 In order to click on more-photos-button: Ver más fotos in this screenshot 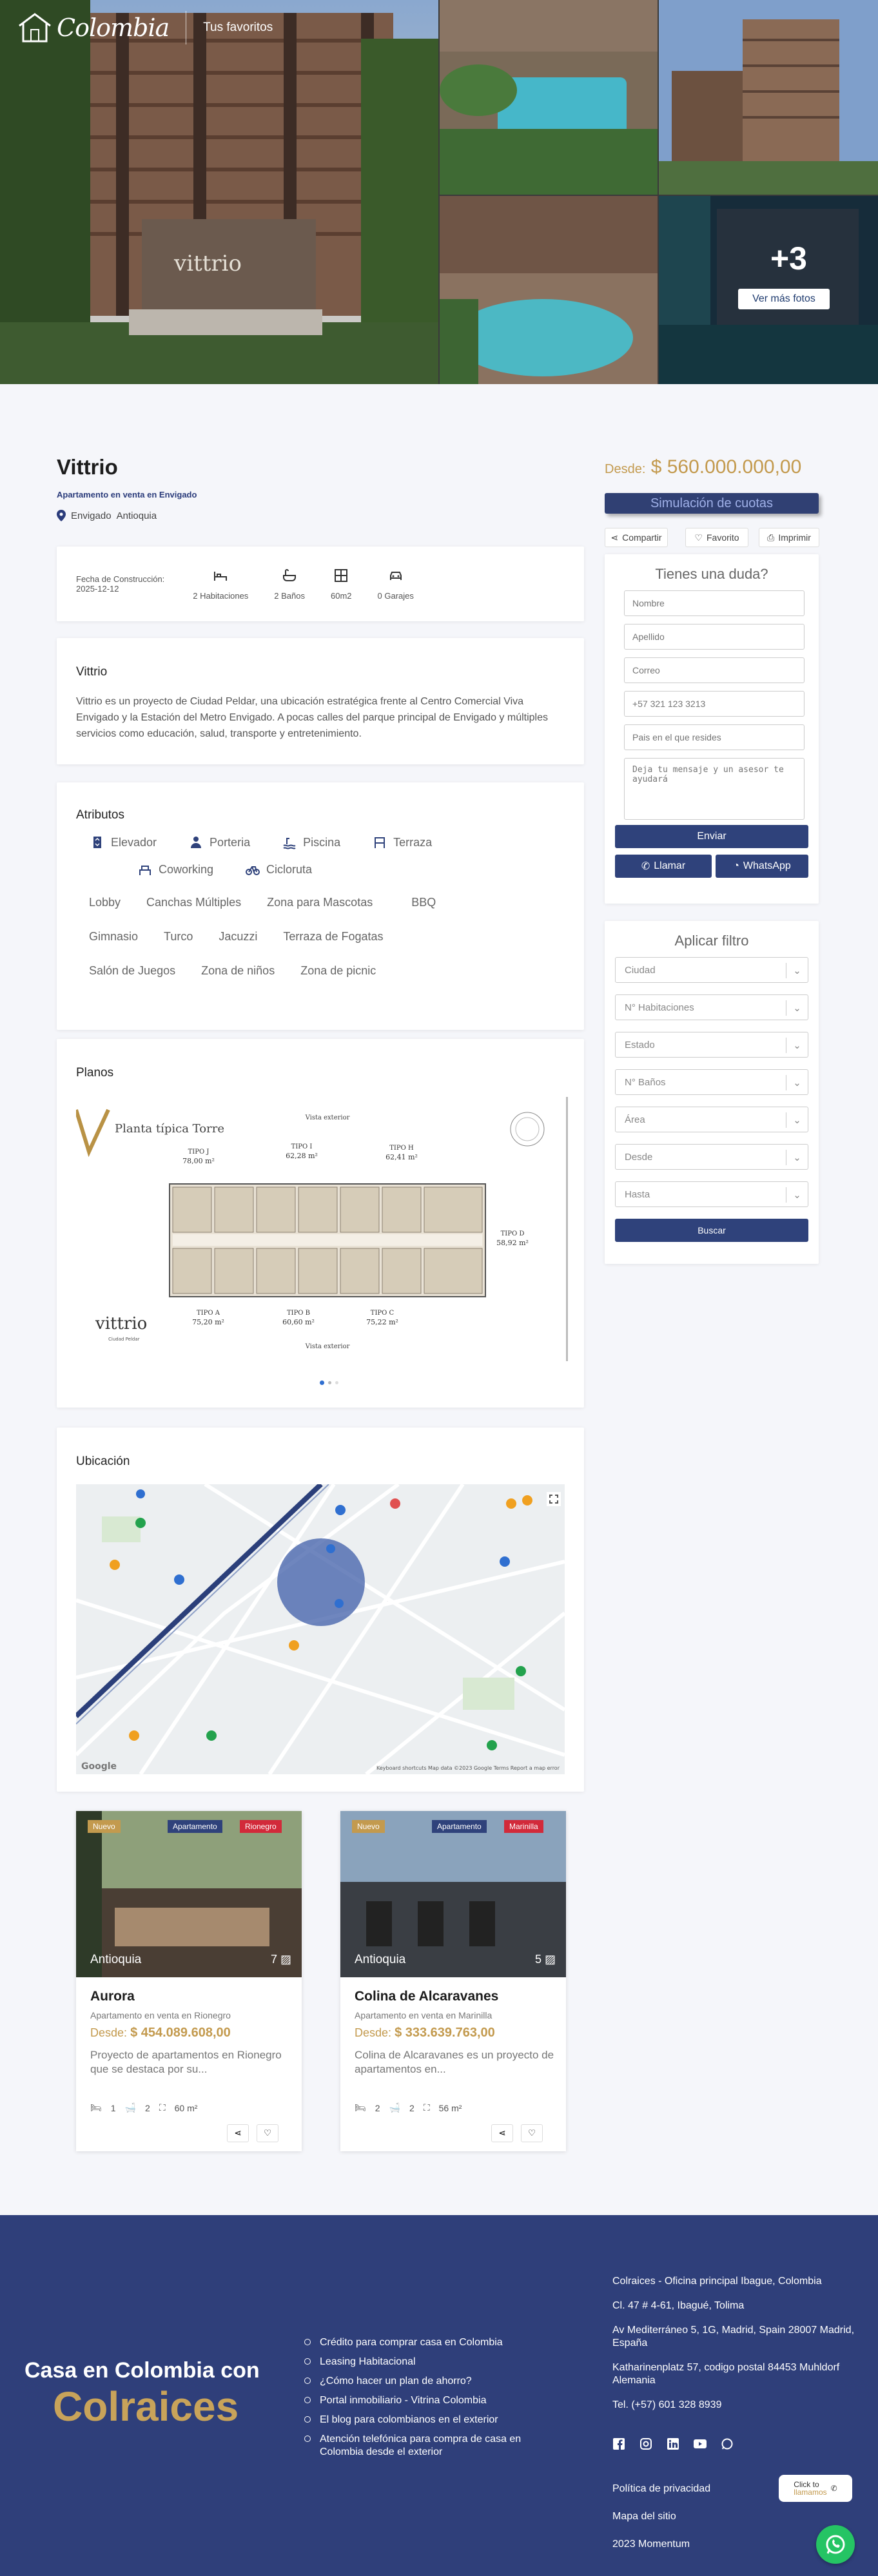, I will do `click(784, 299)`.